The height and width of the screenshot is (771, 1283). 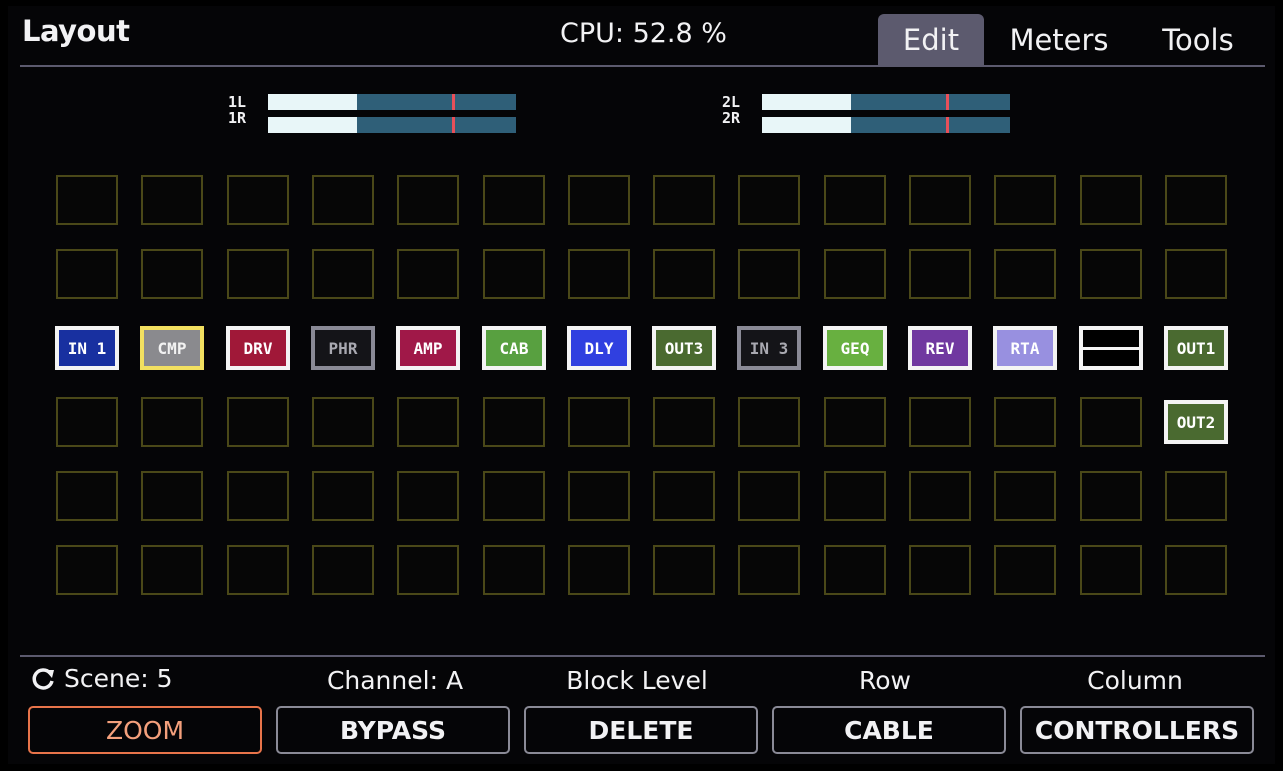 What do you see at coordinates (393, 730) in the screenshot?
I see `bypass-button: BYPASS` at bounding box center [393, 730].